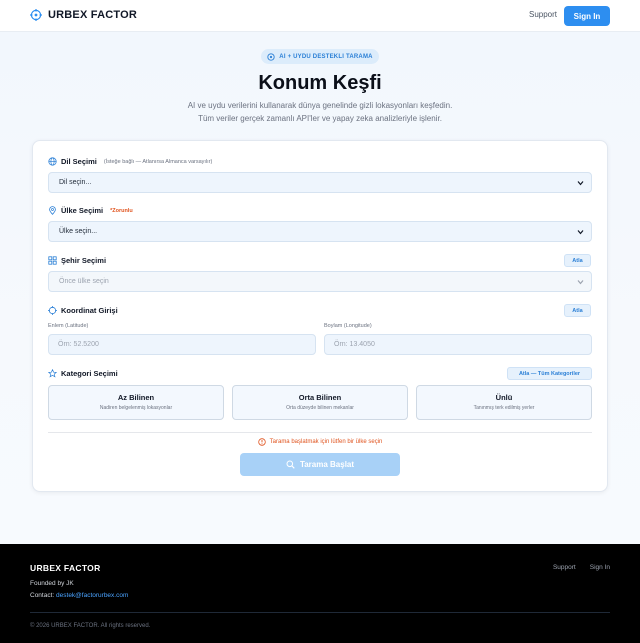  What do you see at coordinates (89, 373) in the screenshot?
I see `category-label: Kategori Seçimi` at bounding box center [89, 373].